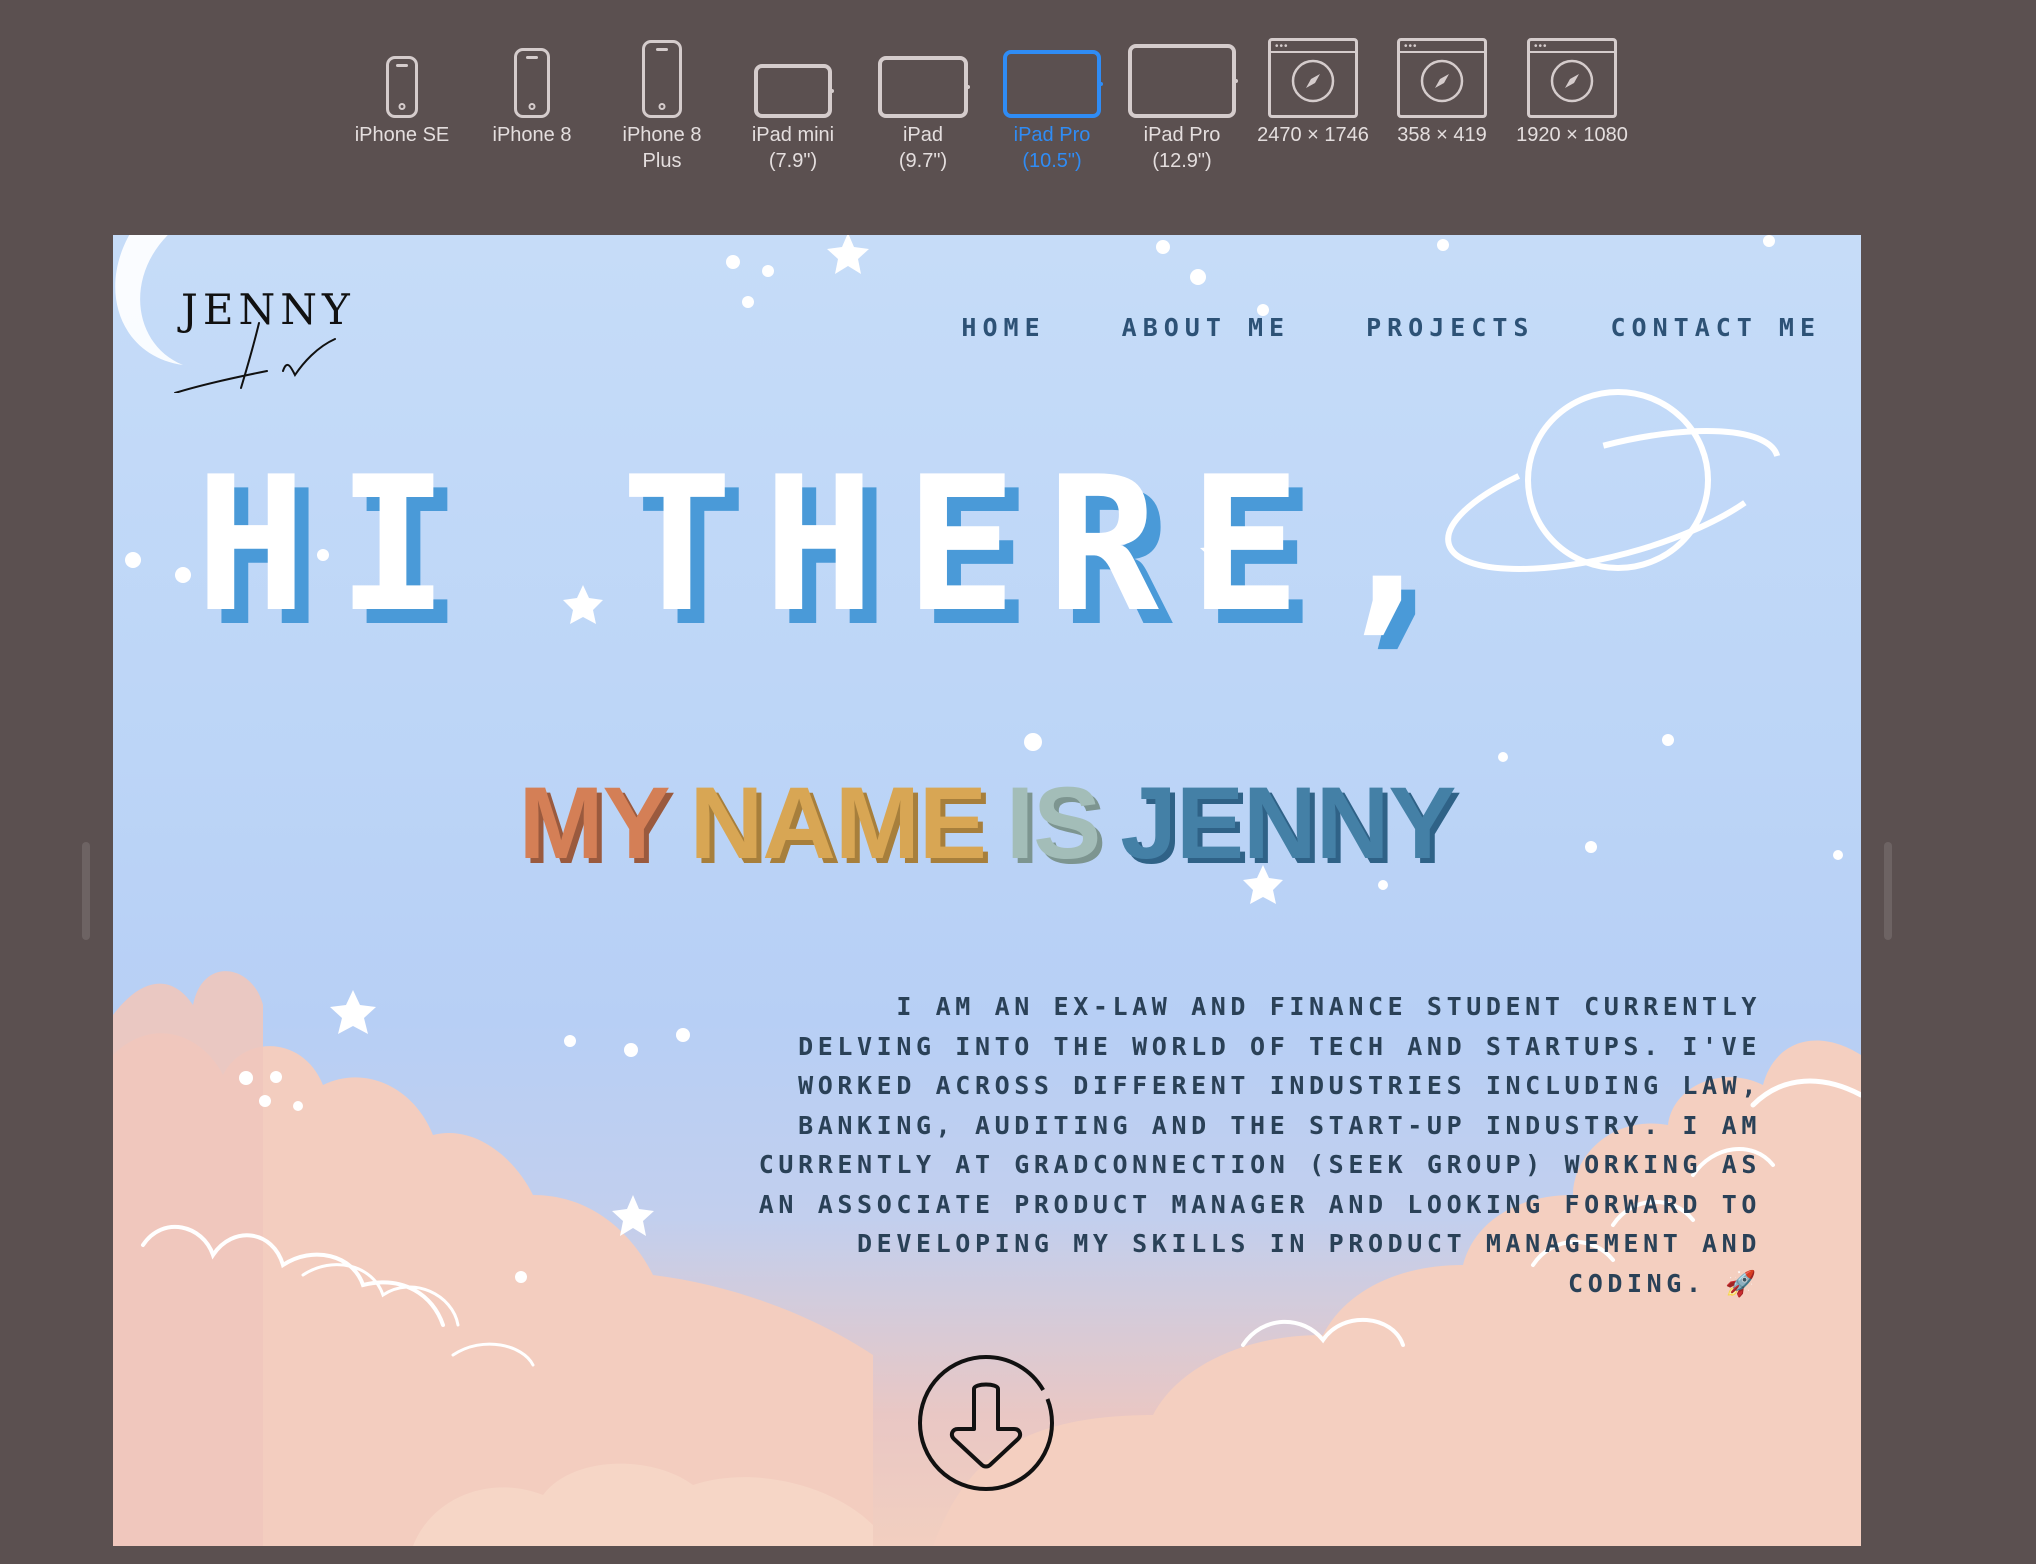  I want to click on device-ipad-mini: iPad mini (7.9"), so click(793, 101).